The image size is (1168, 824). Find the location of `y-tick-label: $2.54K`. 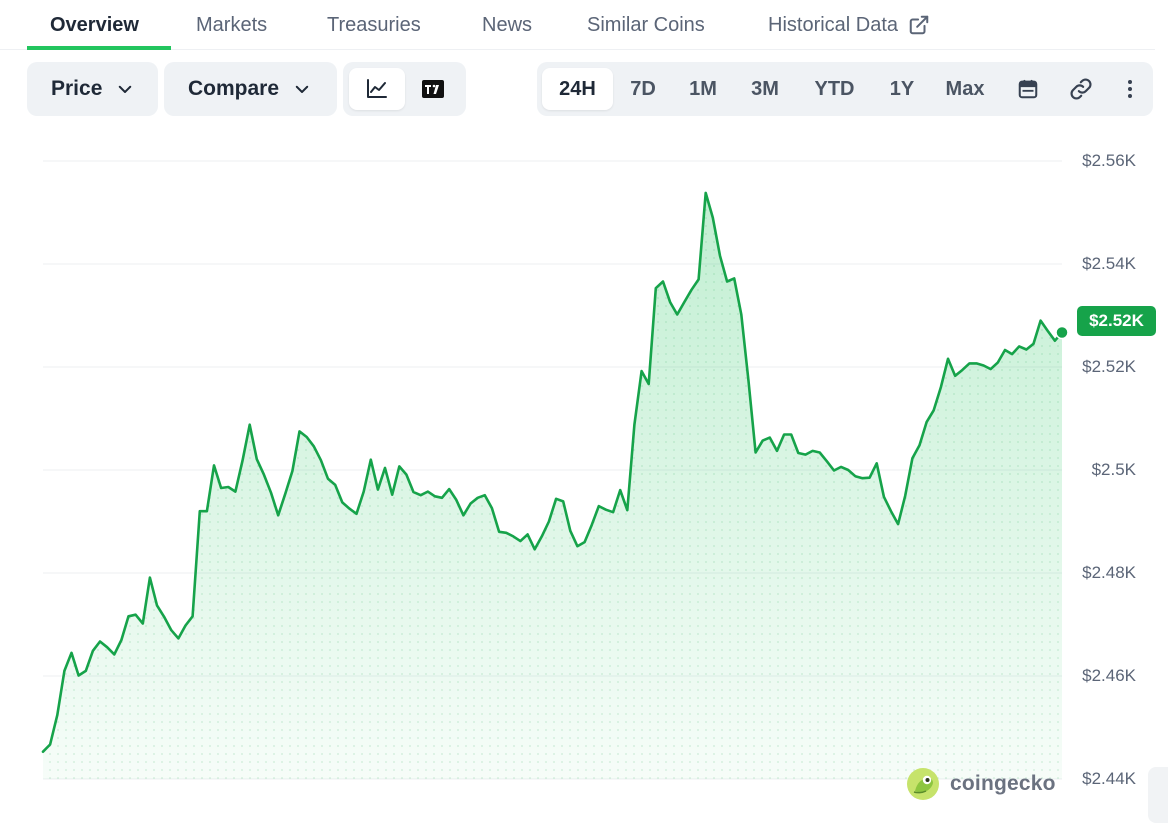

y-tick-label: $2.54K is located at coordinates (1109, 263).